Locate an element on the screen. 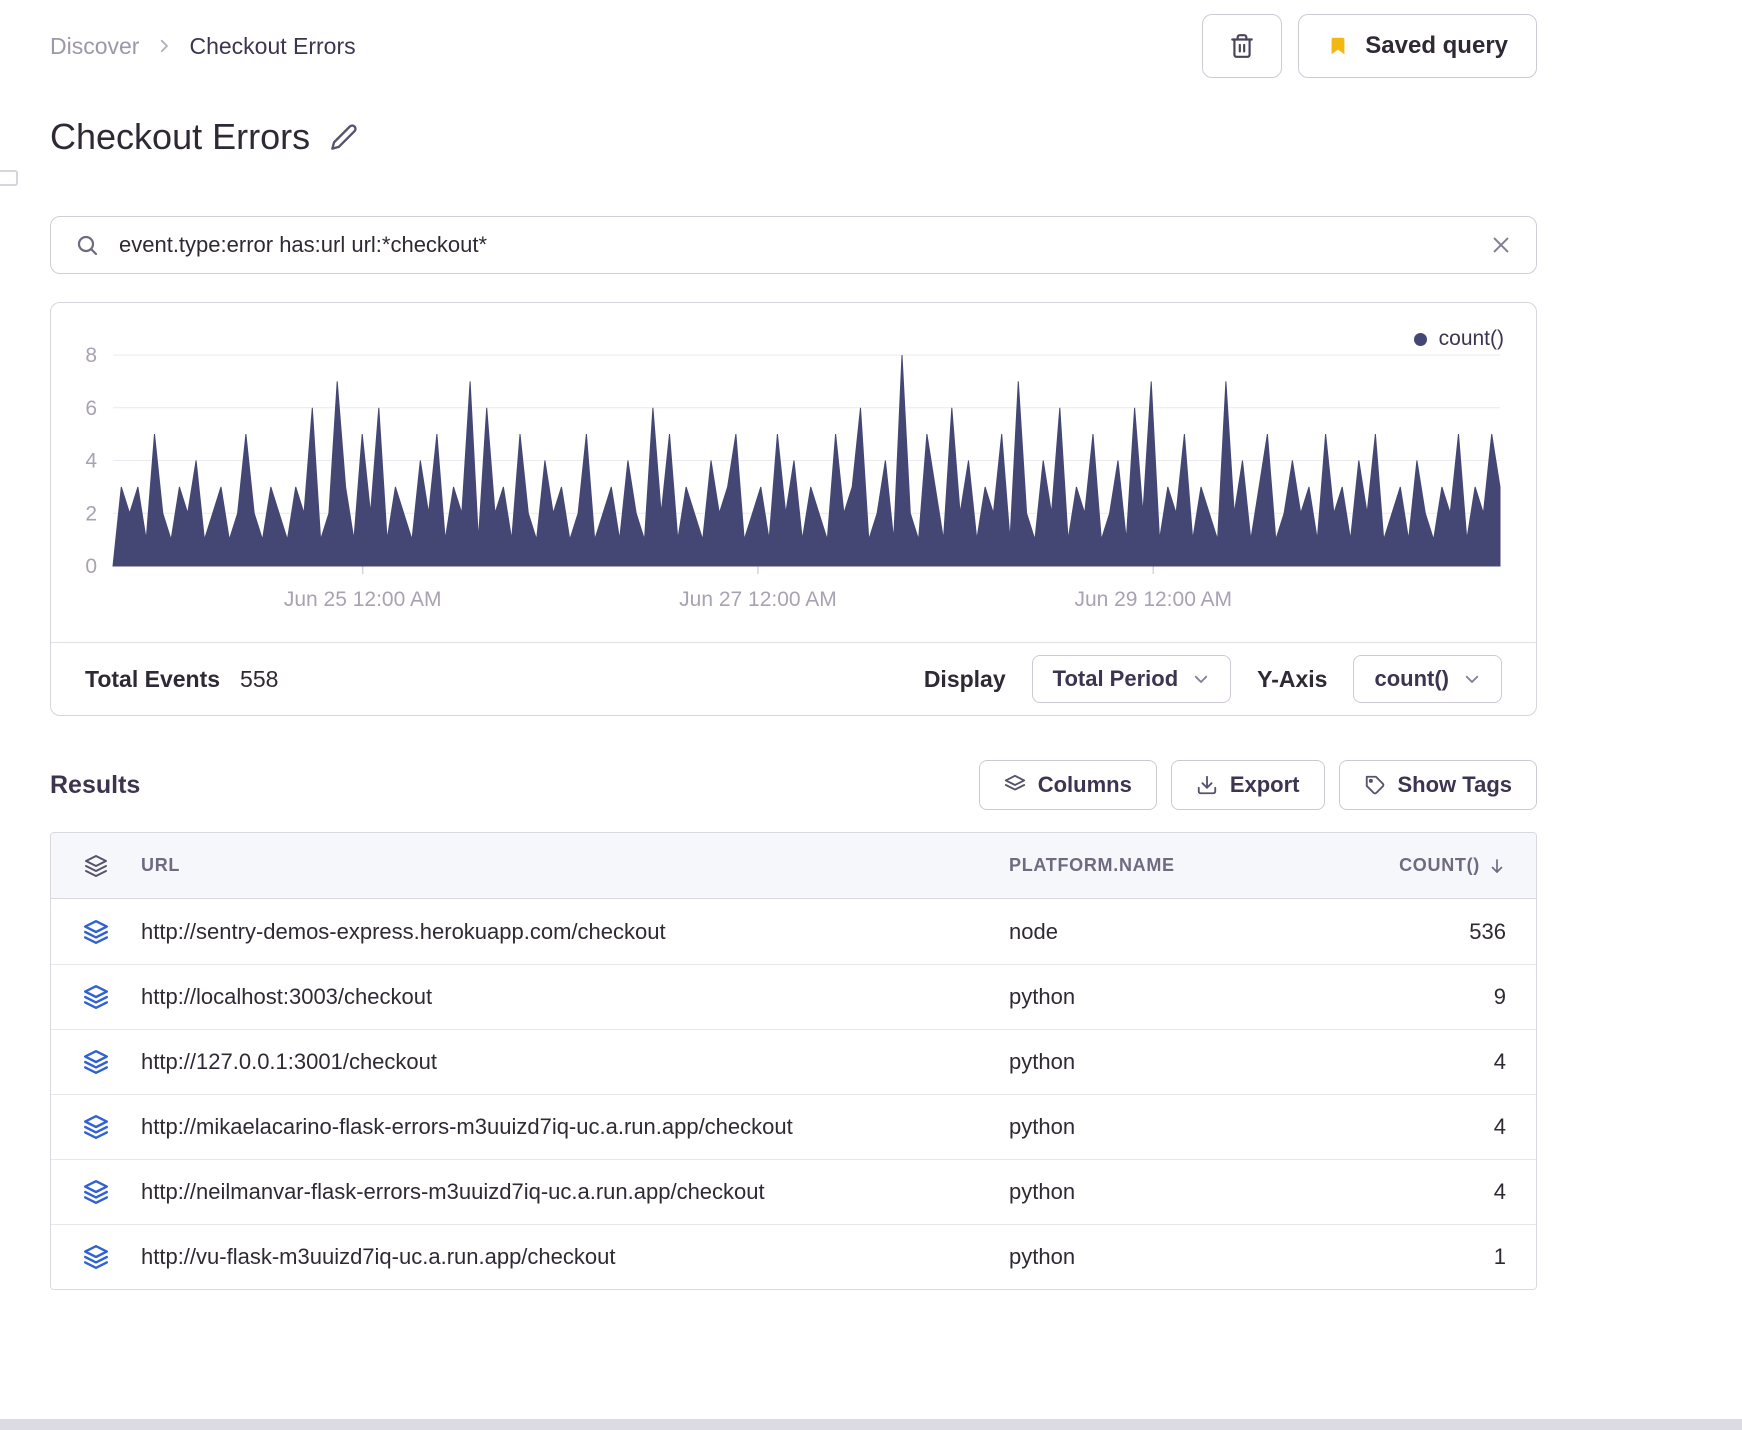 The height and width of the screenshot is (1430, 1742). display-dropdown: Total Period is located at coordinates (1131, 679).